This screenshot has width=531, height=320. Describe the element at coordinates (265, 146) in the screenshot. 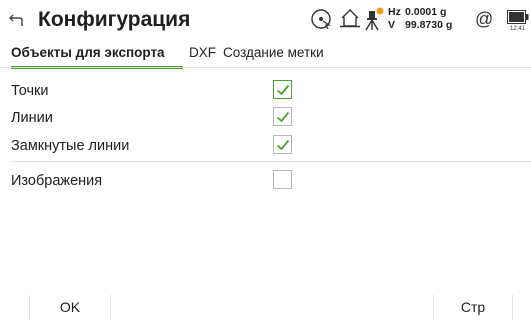

I see `row-closed-lines: Замкнутые линии` at that location.